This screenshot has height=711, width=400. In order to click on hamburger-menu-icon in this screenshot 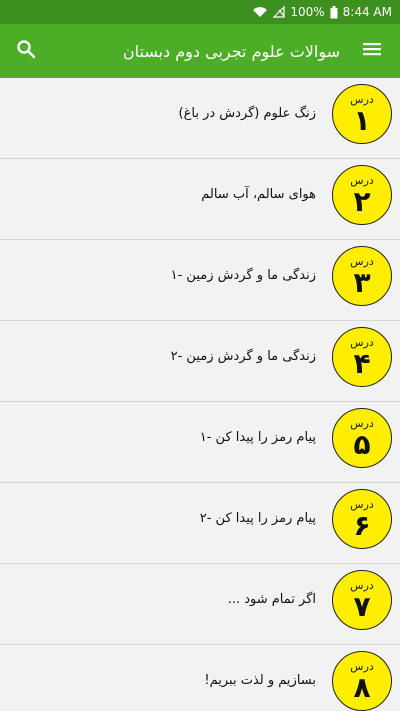, I will do `click(372, 51)`.